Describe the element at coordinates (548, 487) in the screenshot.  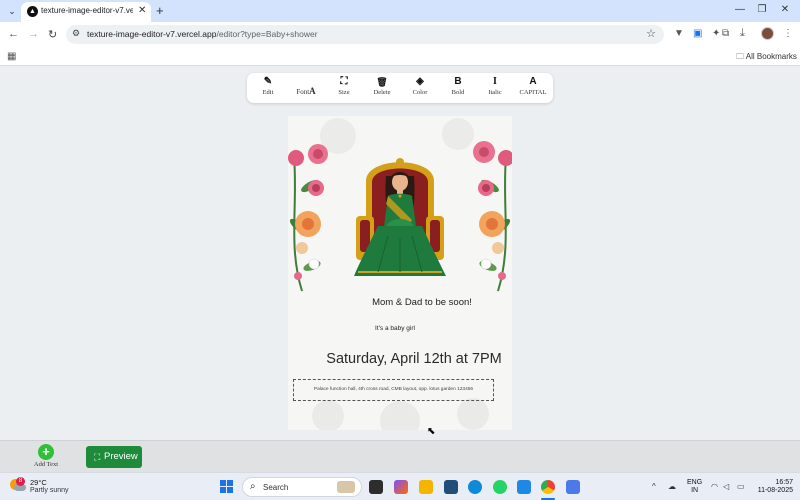
I see `chrome-icon` at that location.